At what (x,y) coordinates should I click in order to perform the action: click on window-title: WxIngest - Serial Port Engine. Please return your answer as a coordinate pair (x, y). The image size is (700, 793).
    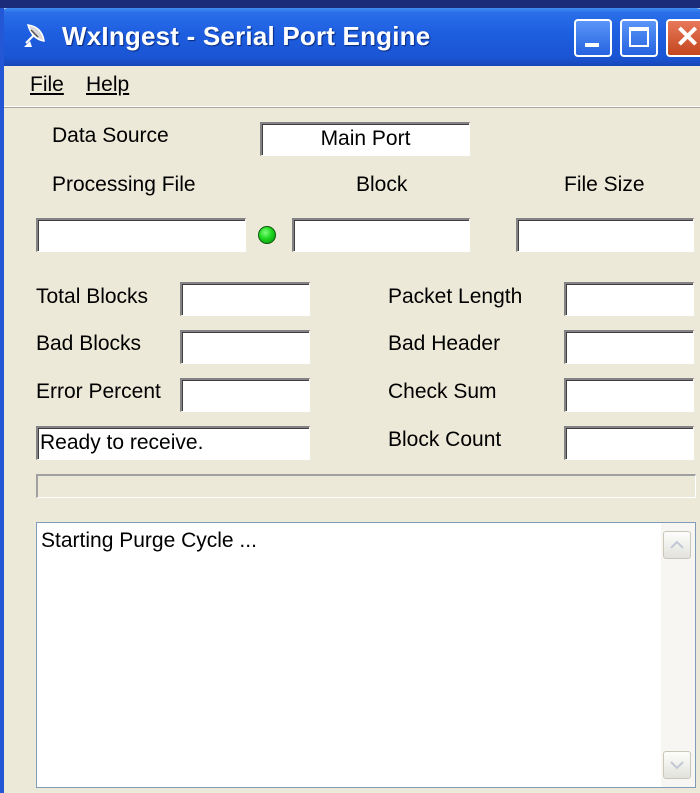
    Looking at the image, I should click on (246, 36).